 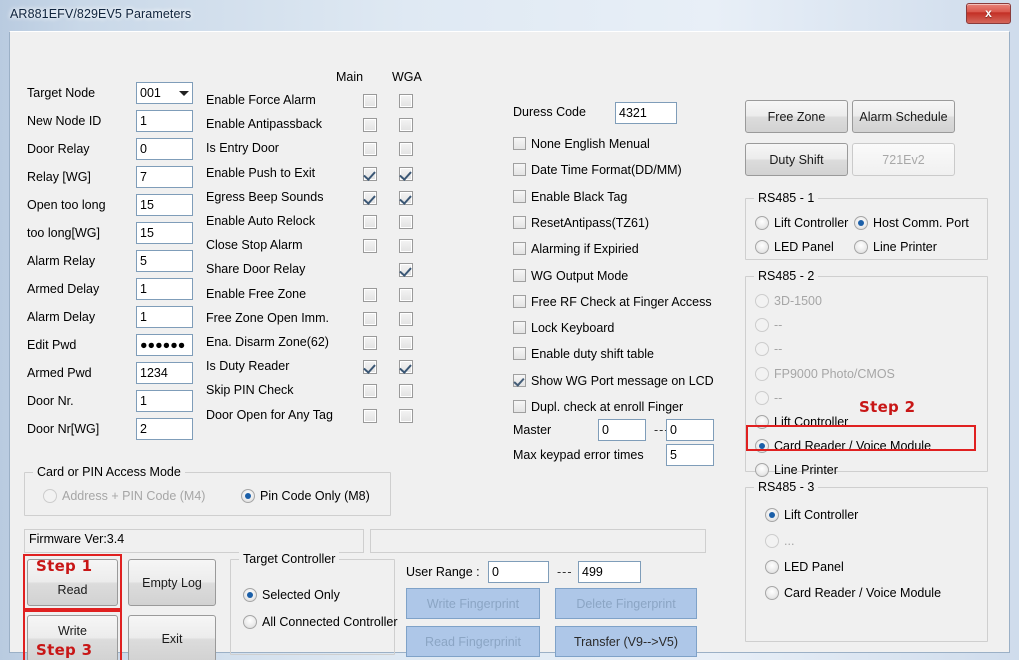 I want to click on field-input-1: 1, so click(x=164, y=121).